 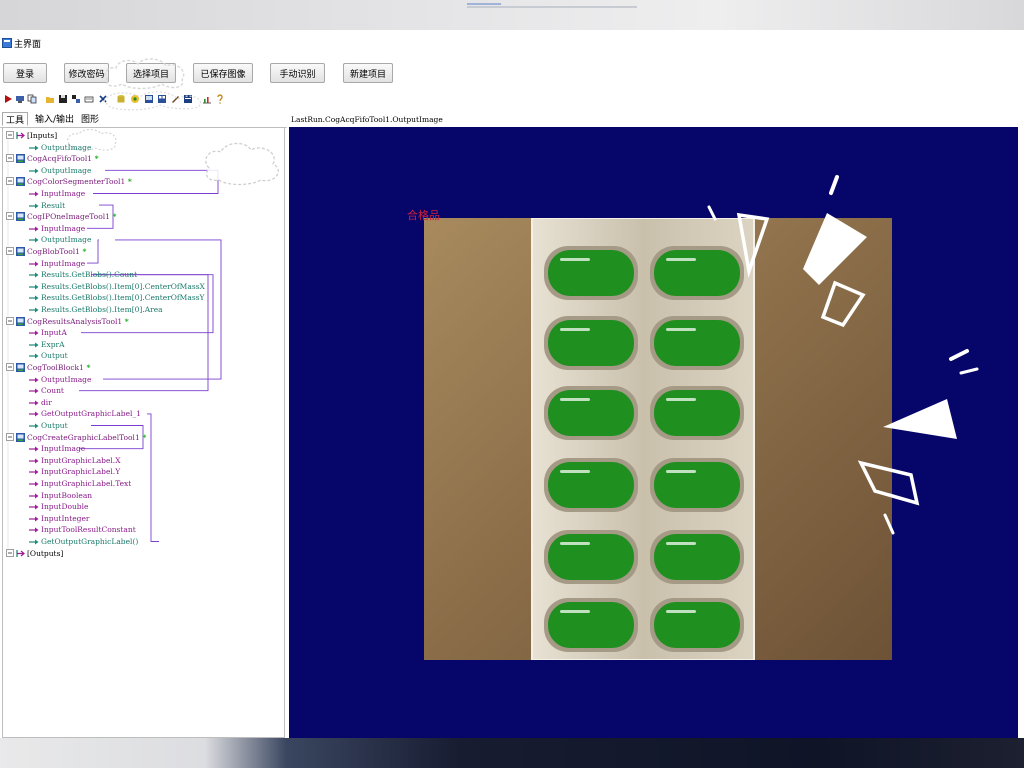 What do you see at coordinates (144, 74) in the screenshot?
I see `doodle-cloud-decoration` at bounding box center [144, 74].